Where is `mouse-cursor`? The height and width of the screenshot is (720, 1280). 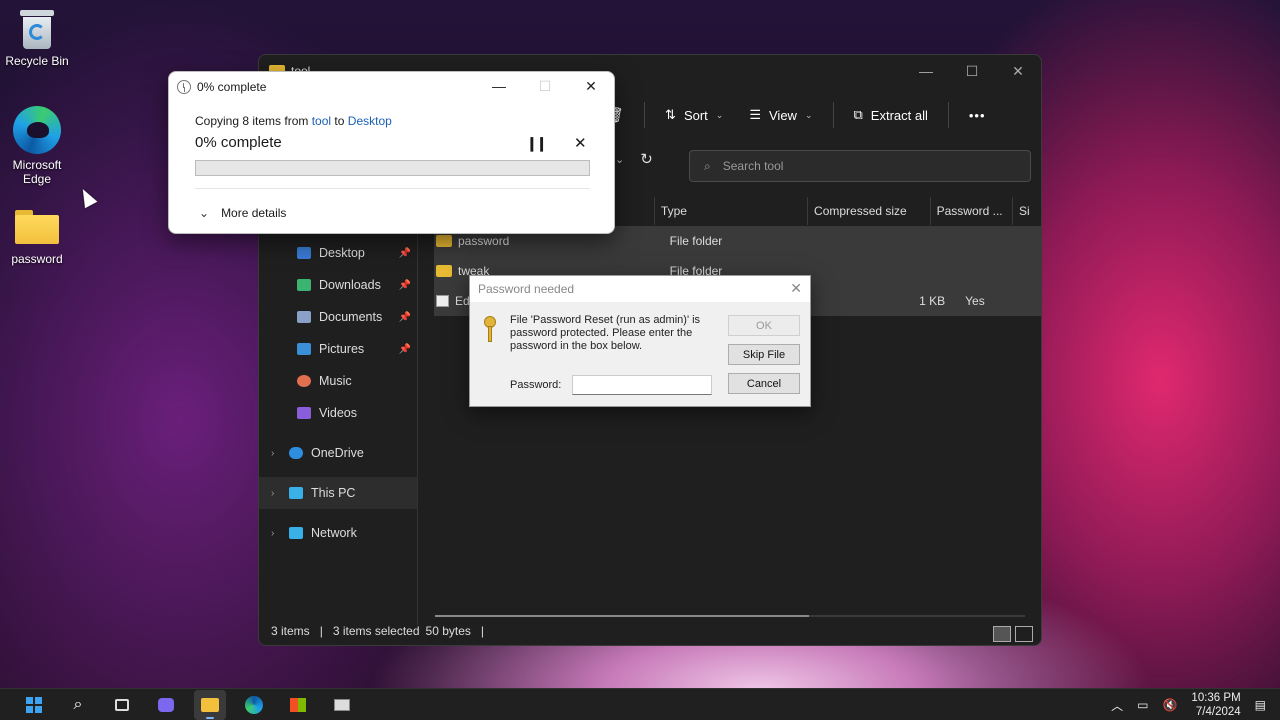
mouse-cursor is located at coordinates (87, 197).